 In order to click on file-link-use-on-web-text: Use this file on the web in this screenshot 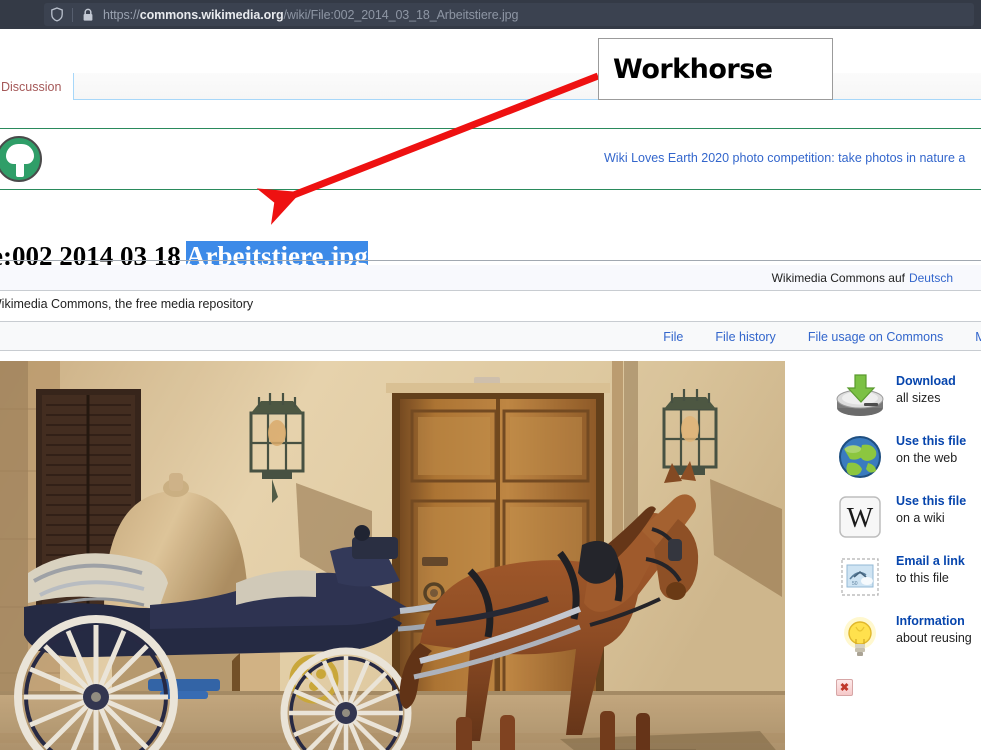, I will do `click(938, 450)`.